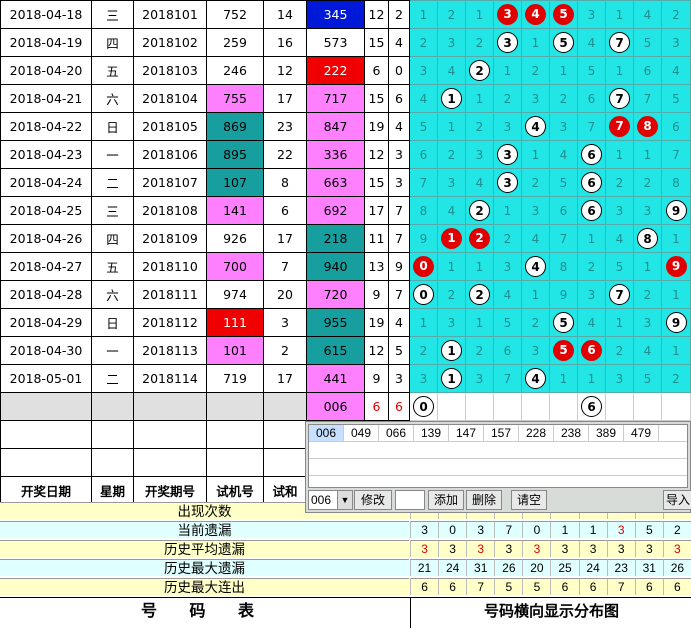  I want to click on number-list-item: 479, so click(641, 433).